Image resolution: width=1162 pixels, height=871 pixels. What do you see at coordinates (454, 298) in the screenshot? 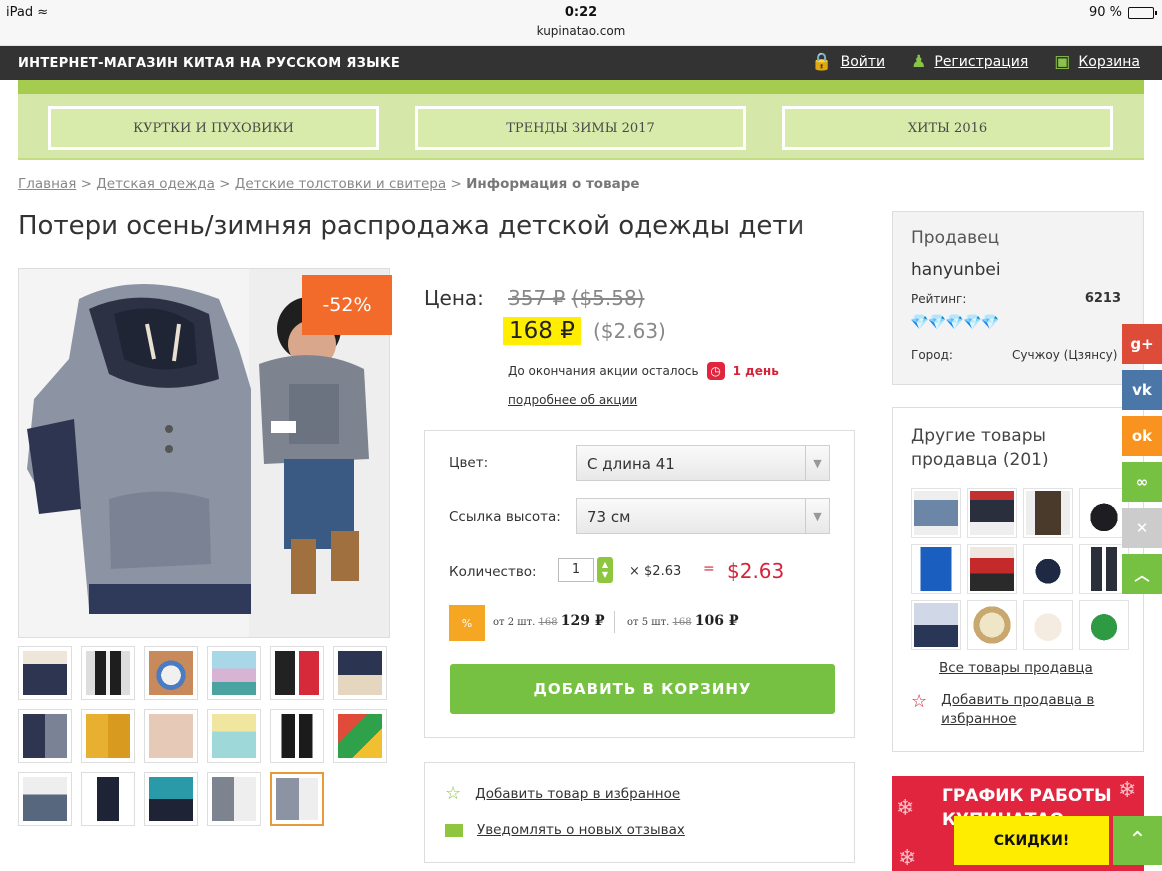
I see `price-label: Цена:` at bounding box center [454, 298].